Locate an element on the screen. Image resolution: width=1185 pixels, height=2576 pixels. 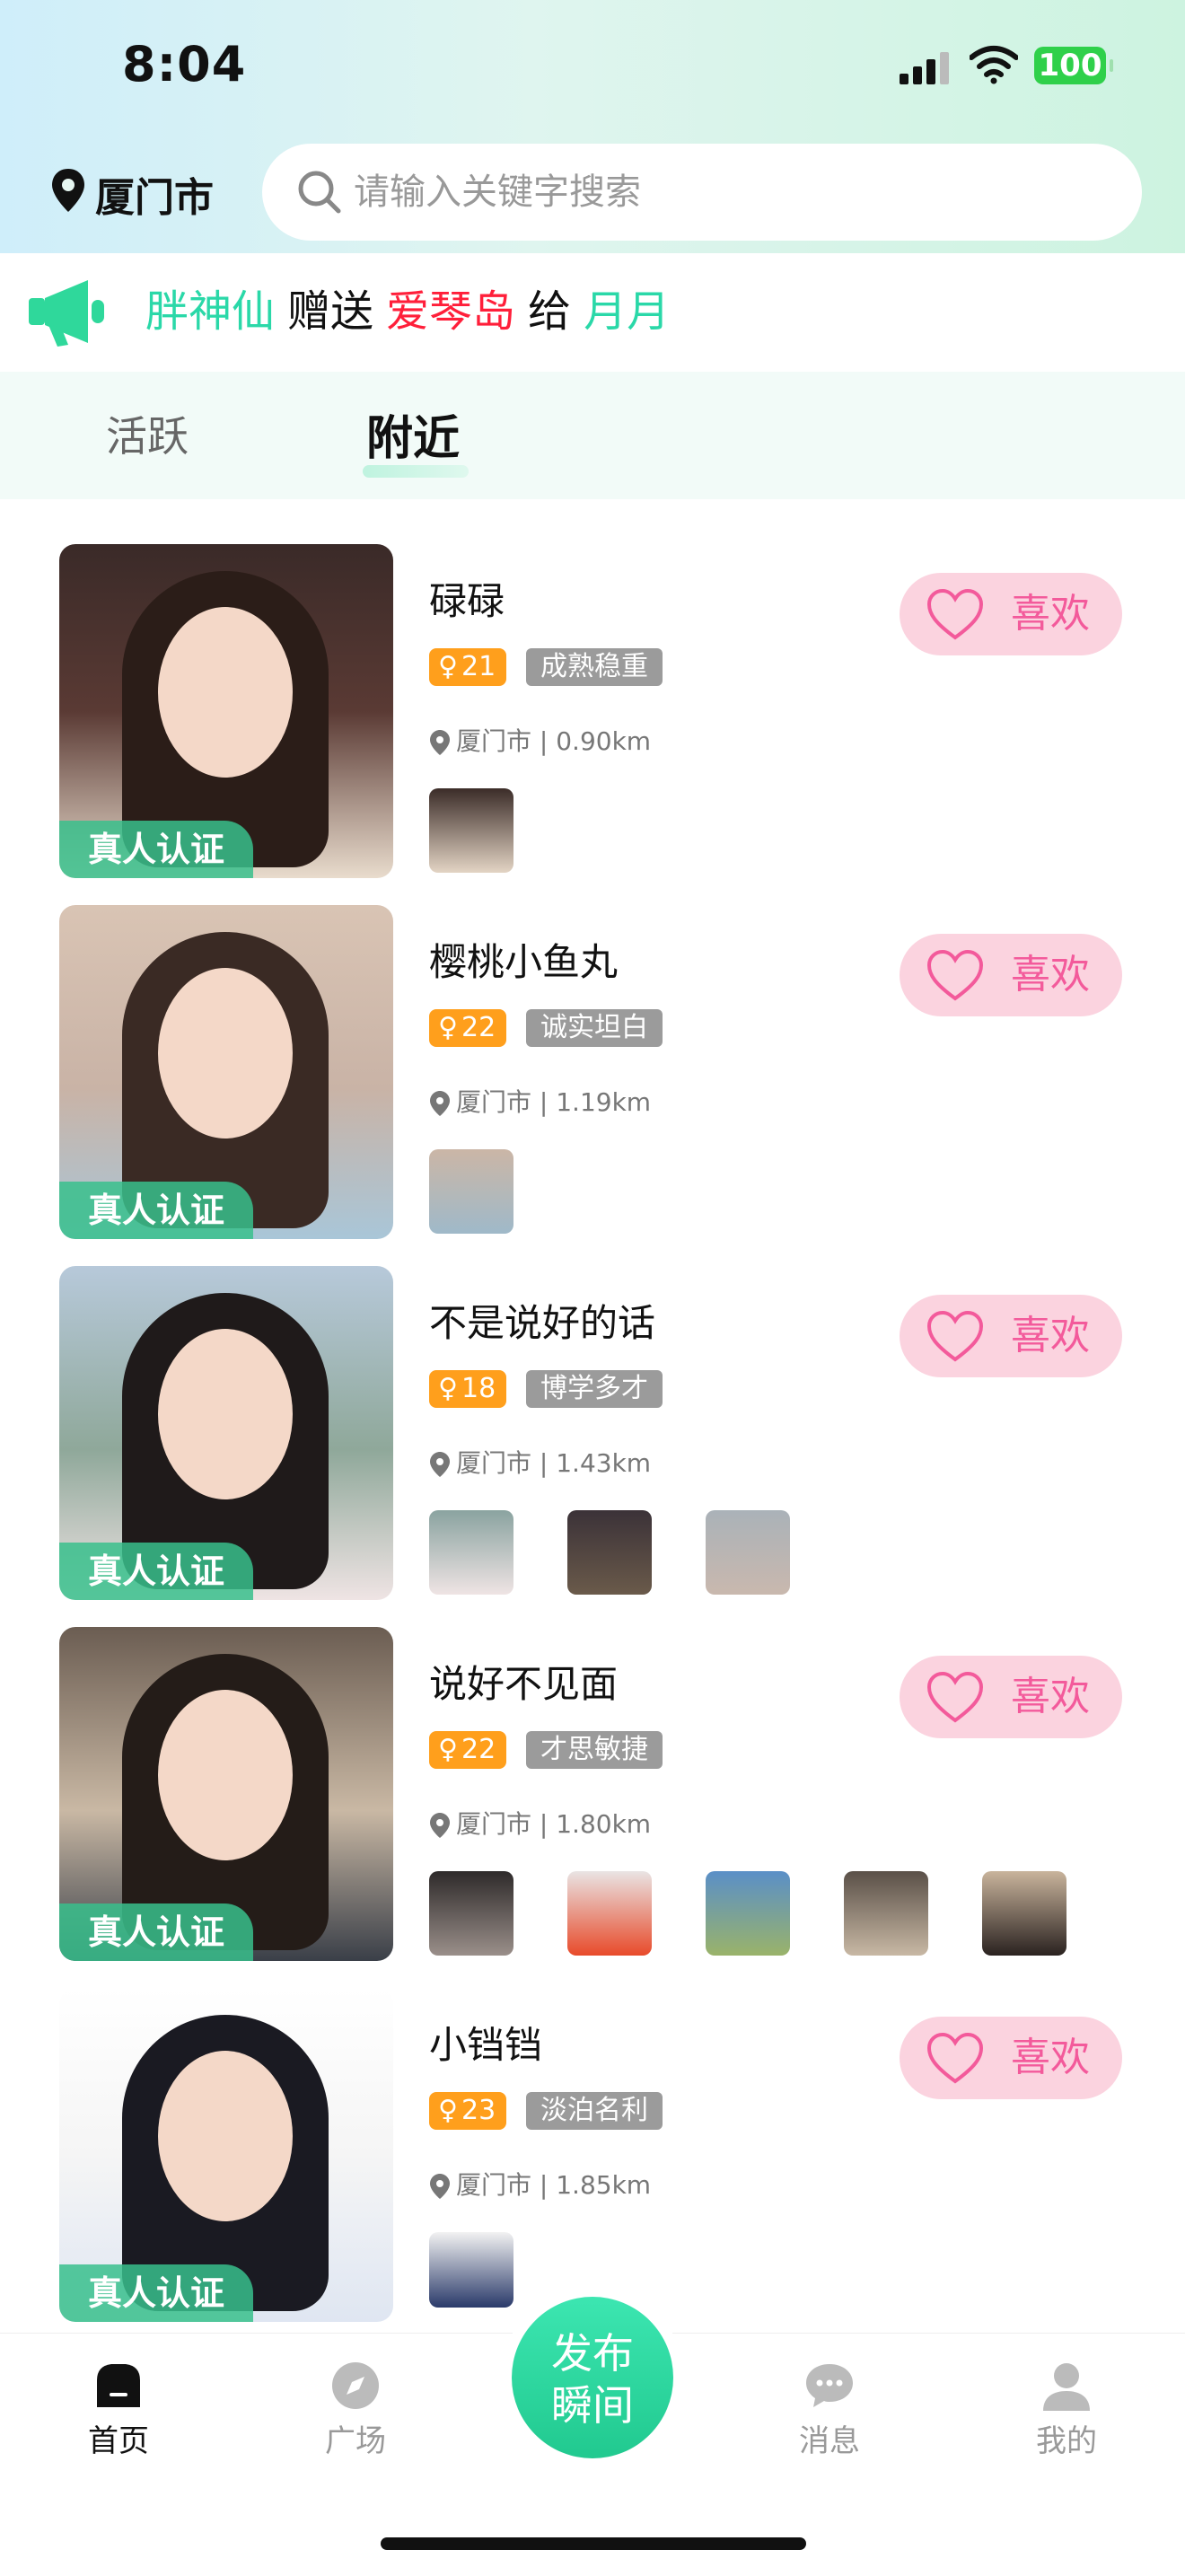
cellular-signal-icon is located at coordinates (925, 68).